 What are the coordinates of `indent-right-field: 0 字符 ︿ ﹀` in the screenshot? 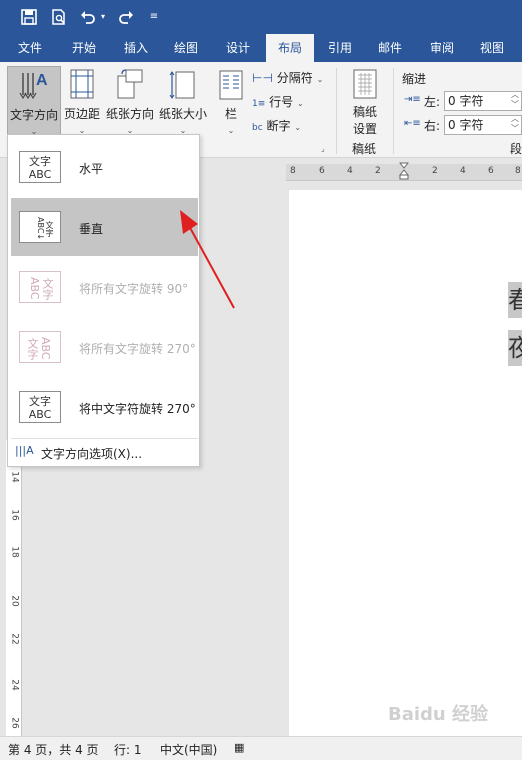 It's located at (483, 124).